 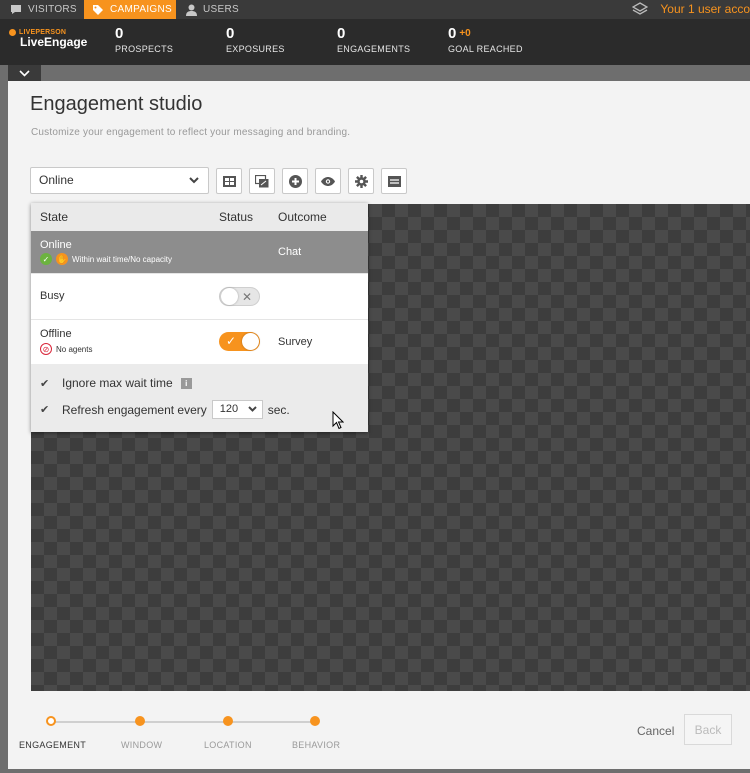 I want to click on stat-engagements: 0 ENGAGEMENTS, so click(x=373, y=39).